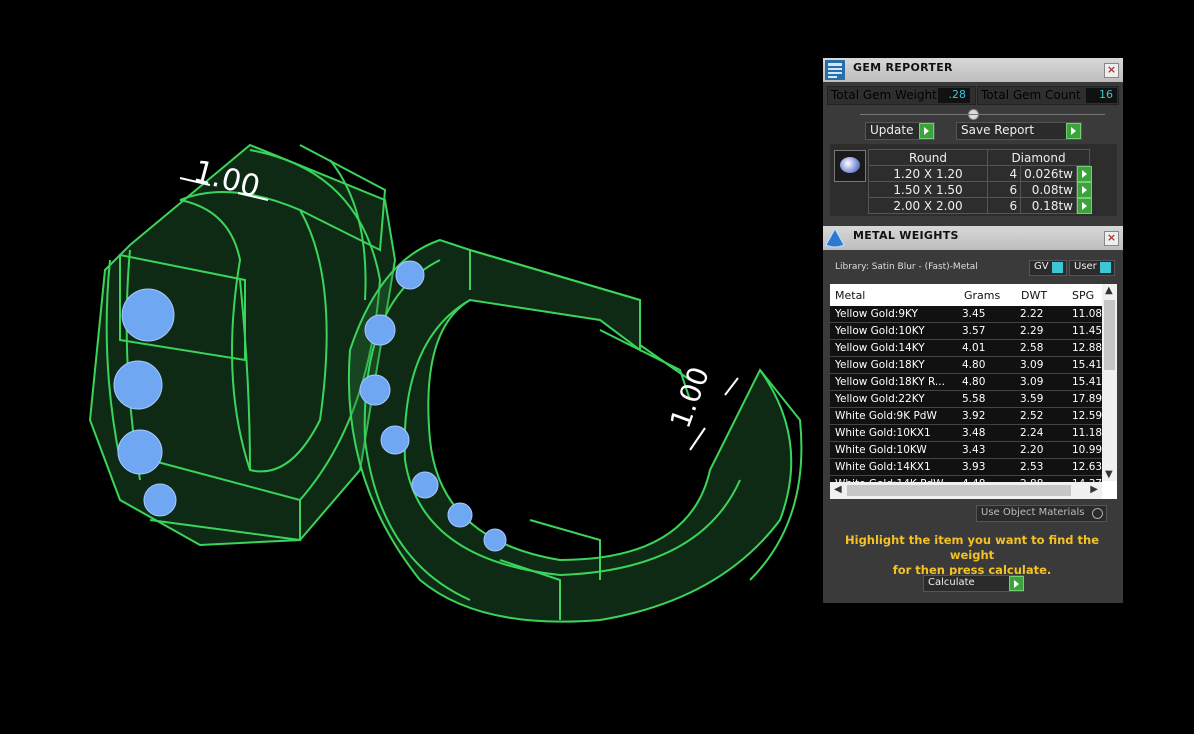 Image resolution: width=1194 pixels, height=734 pixels. Describe the element at coordinates (1087, 314) in the screenshot. I see `cell-spg: 11.08` at that location.